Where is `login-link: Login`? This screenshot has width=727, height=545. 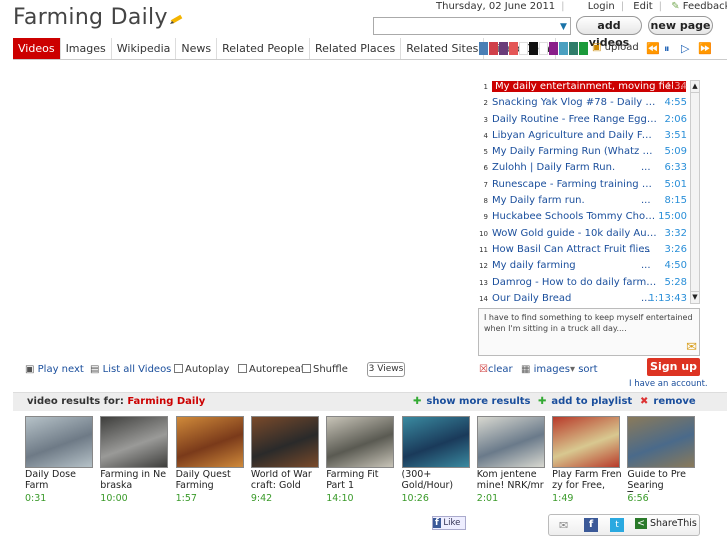
login-link: Login is located at coordinates (601, 6).